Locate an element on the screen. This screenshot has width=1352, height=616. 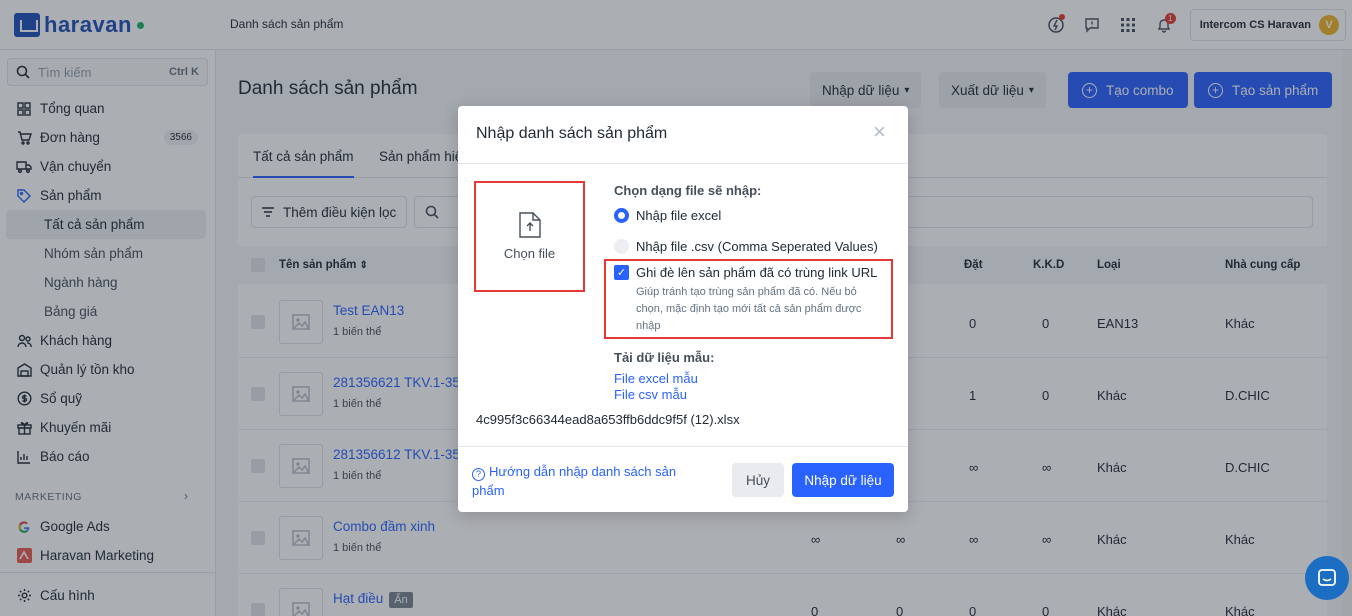
radio-excel is located at coordinates (621, 215).